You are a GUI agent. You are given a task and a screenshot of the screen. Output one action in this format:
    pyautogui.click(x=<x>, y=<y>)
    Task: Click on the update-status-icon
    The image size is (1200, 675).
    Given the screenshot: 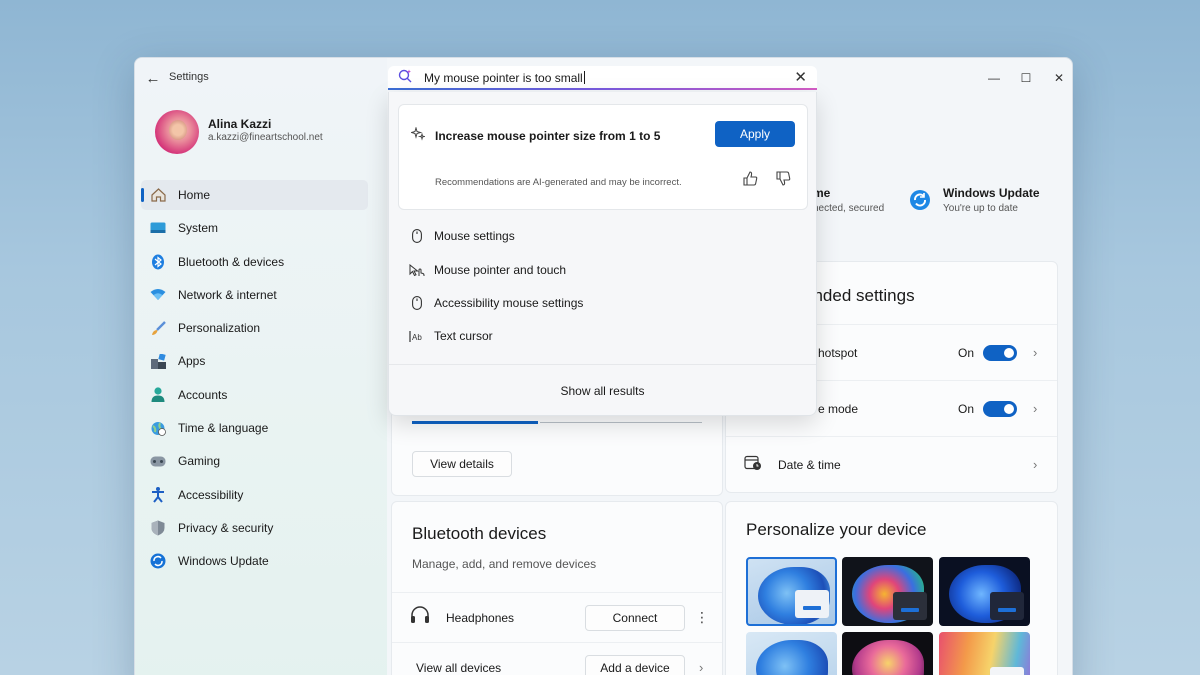 What is the action you would take?
    pyautogui.click(x=920, y=202)
    